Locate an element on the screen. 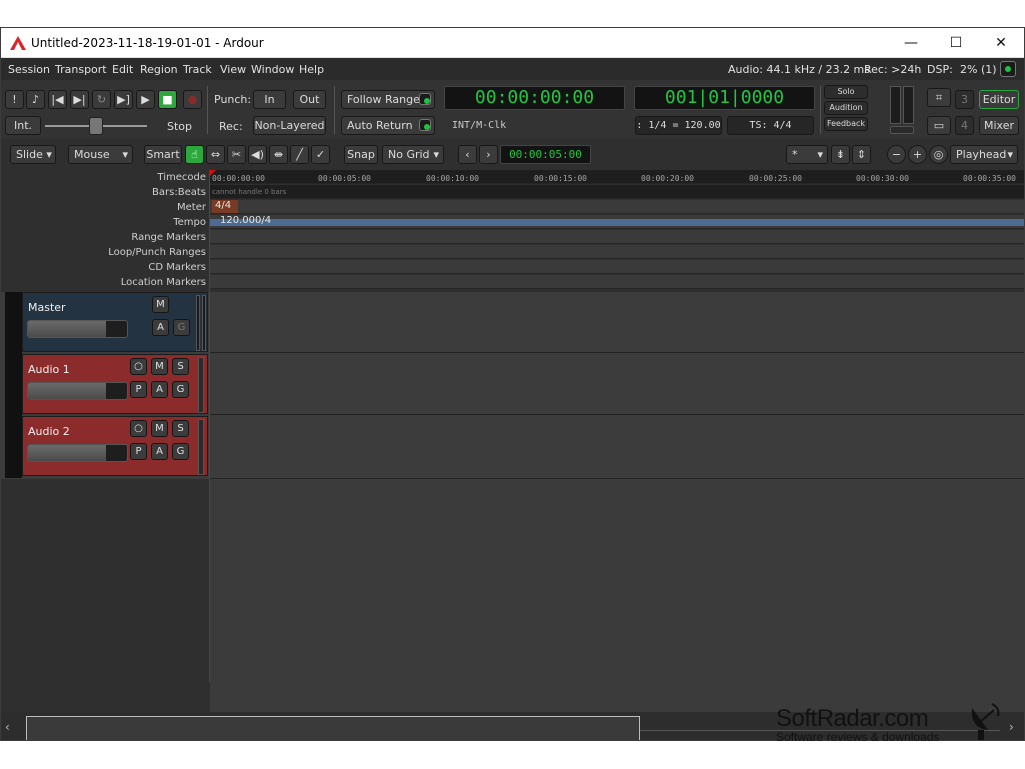  tempo-marker: 120.000/4 is located at coordinates (245, 220).